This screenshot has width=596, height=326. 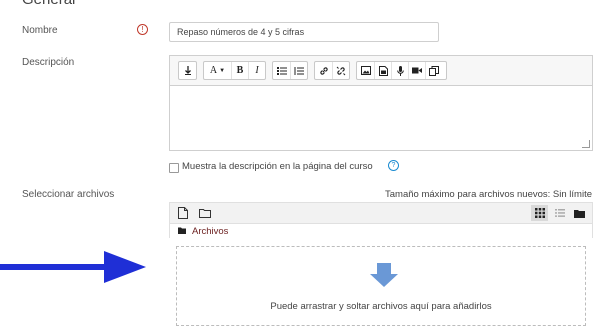 I want to click on ordered-list-button, so click(x=298, y=70).